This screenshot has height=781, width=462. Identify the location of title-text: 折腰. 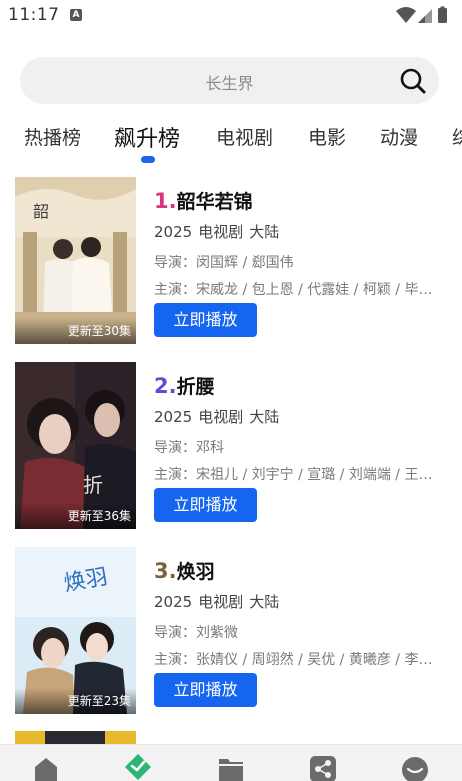
(195, 387).